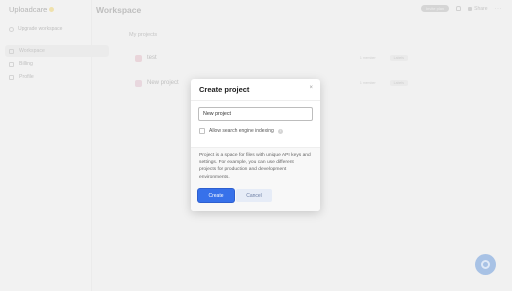  I want to click on checkbox-label: Allow search engine indexing, so click(241, 131).